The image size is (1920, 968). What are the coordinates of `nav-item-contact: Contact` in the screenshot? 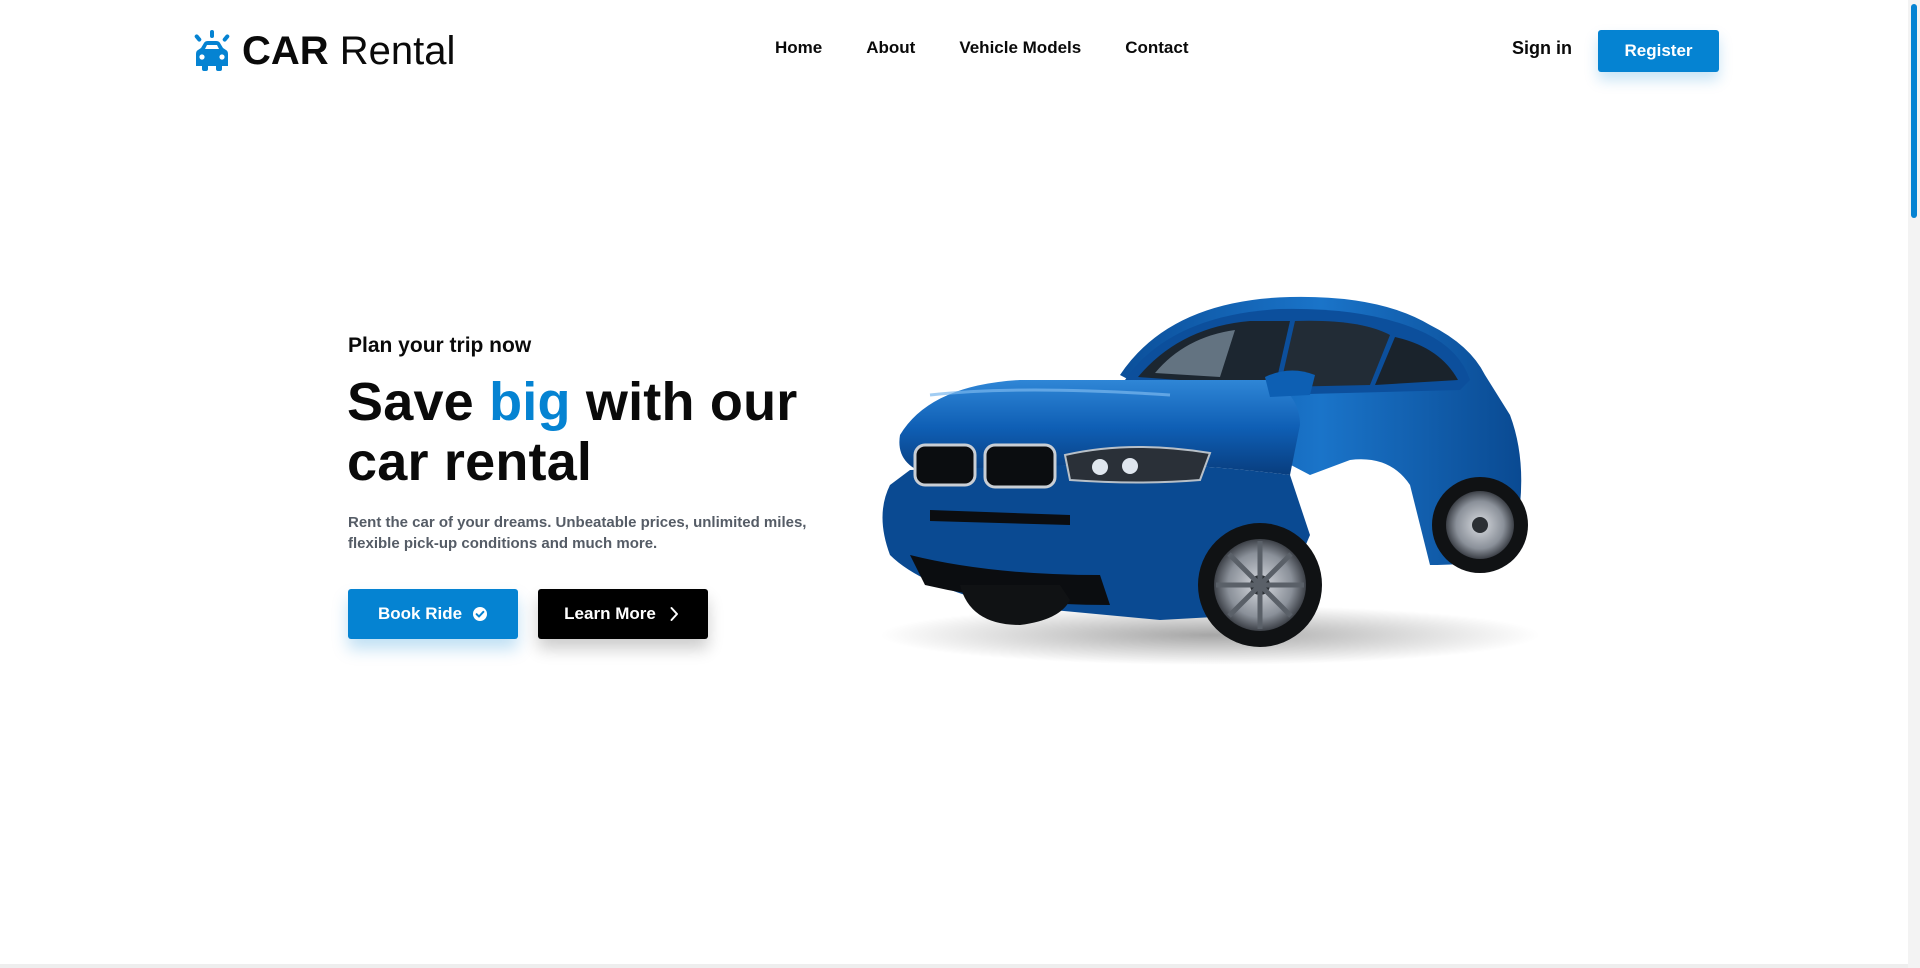 It's located at (1156, 48).